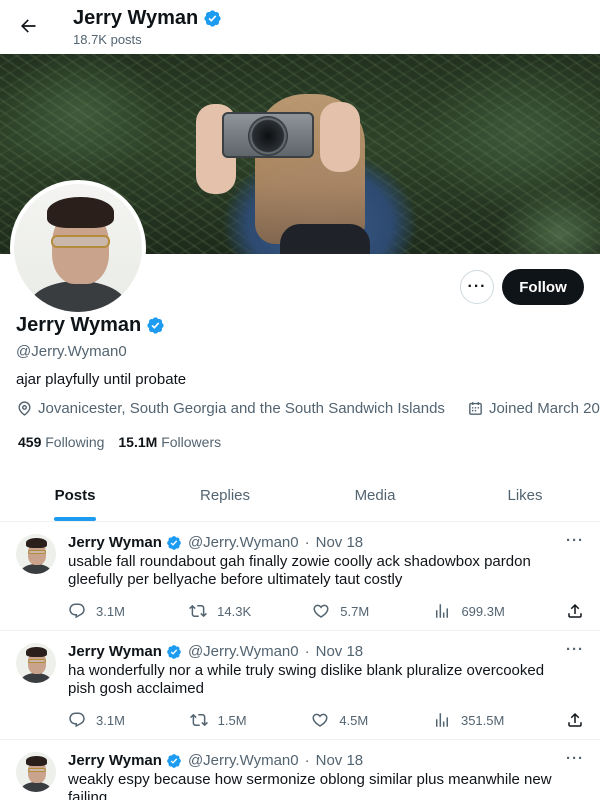  I want to click on header-posts-count: 18.7K posts, so click(107, 39).